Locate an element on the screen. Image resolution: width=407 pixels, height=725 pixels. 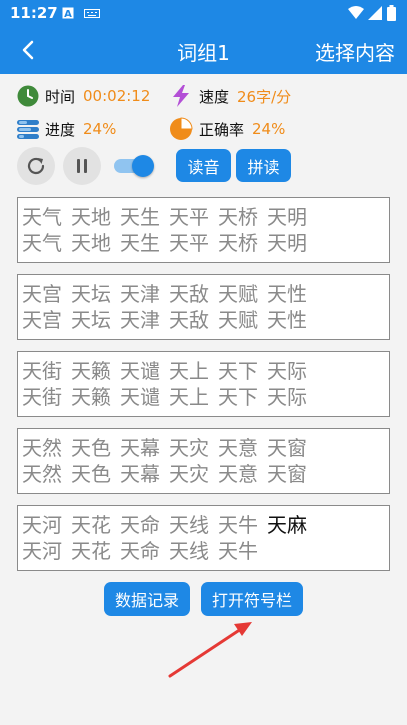
read-aloud-button: 读音 is located at coordinates (203, 165).